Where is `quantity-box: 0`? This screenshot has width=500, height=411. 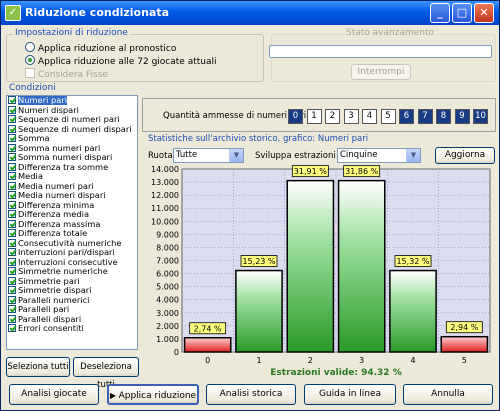
quantity-box: 0 is located at coordinates (295, 116).